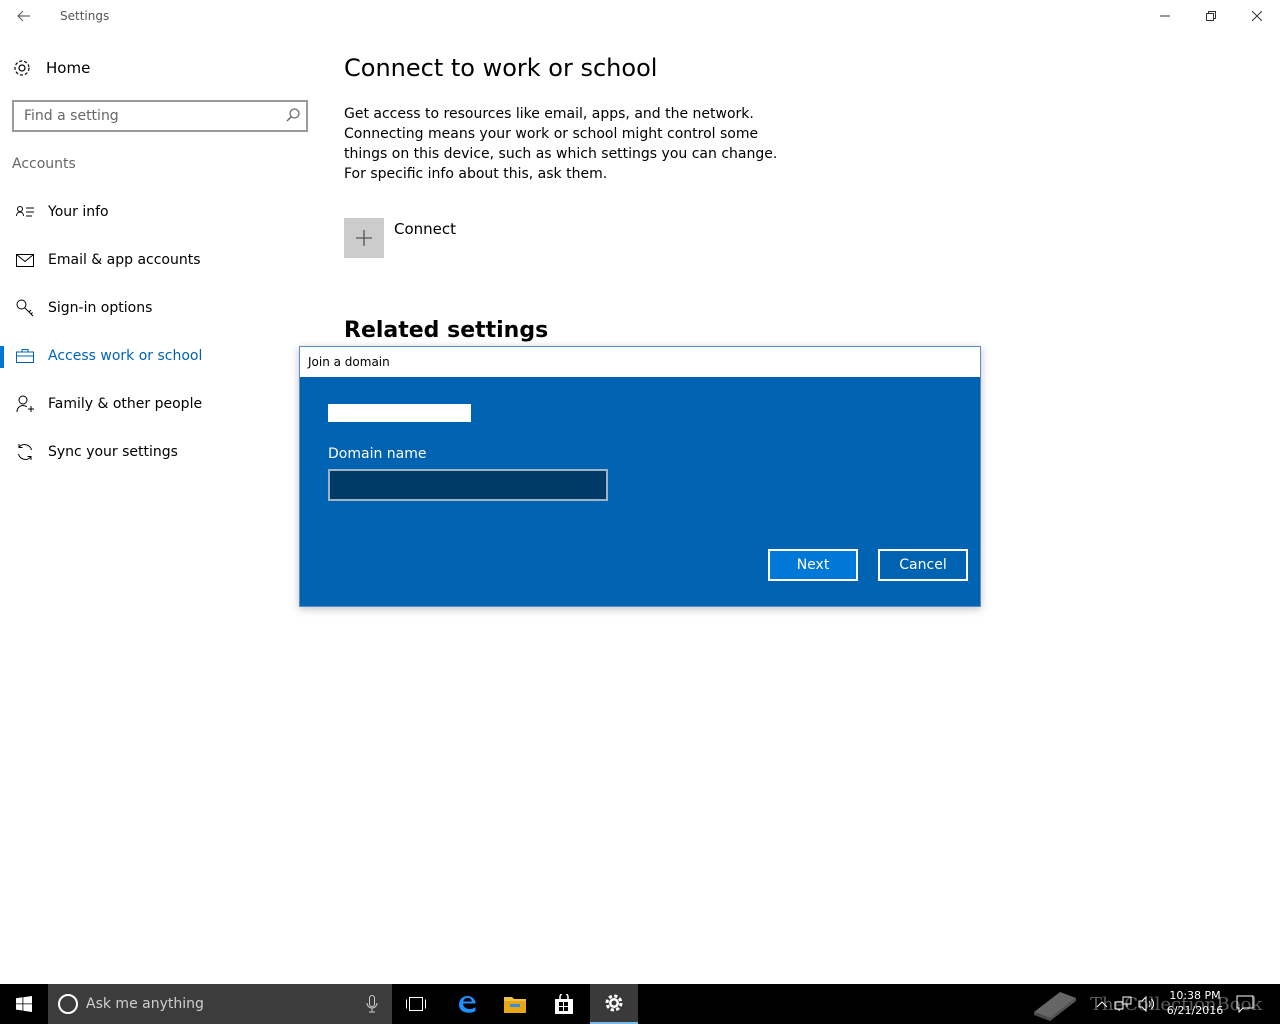 This screenshot has width=1280, height=1024. I want to click on minimize-icon, so click(1165, 16).